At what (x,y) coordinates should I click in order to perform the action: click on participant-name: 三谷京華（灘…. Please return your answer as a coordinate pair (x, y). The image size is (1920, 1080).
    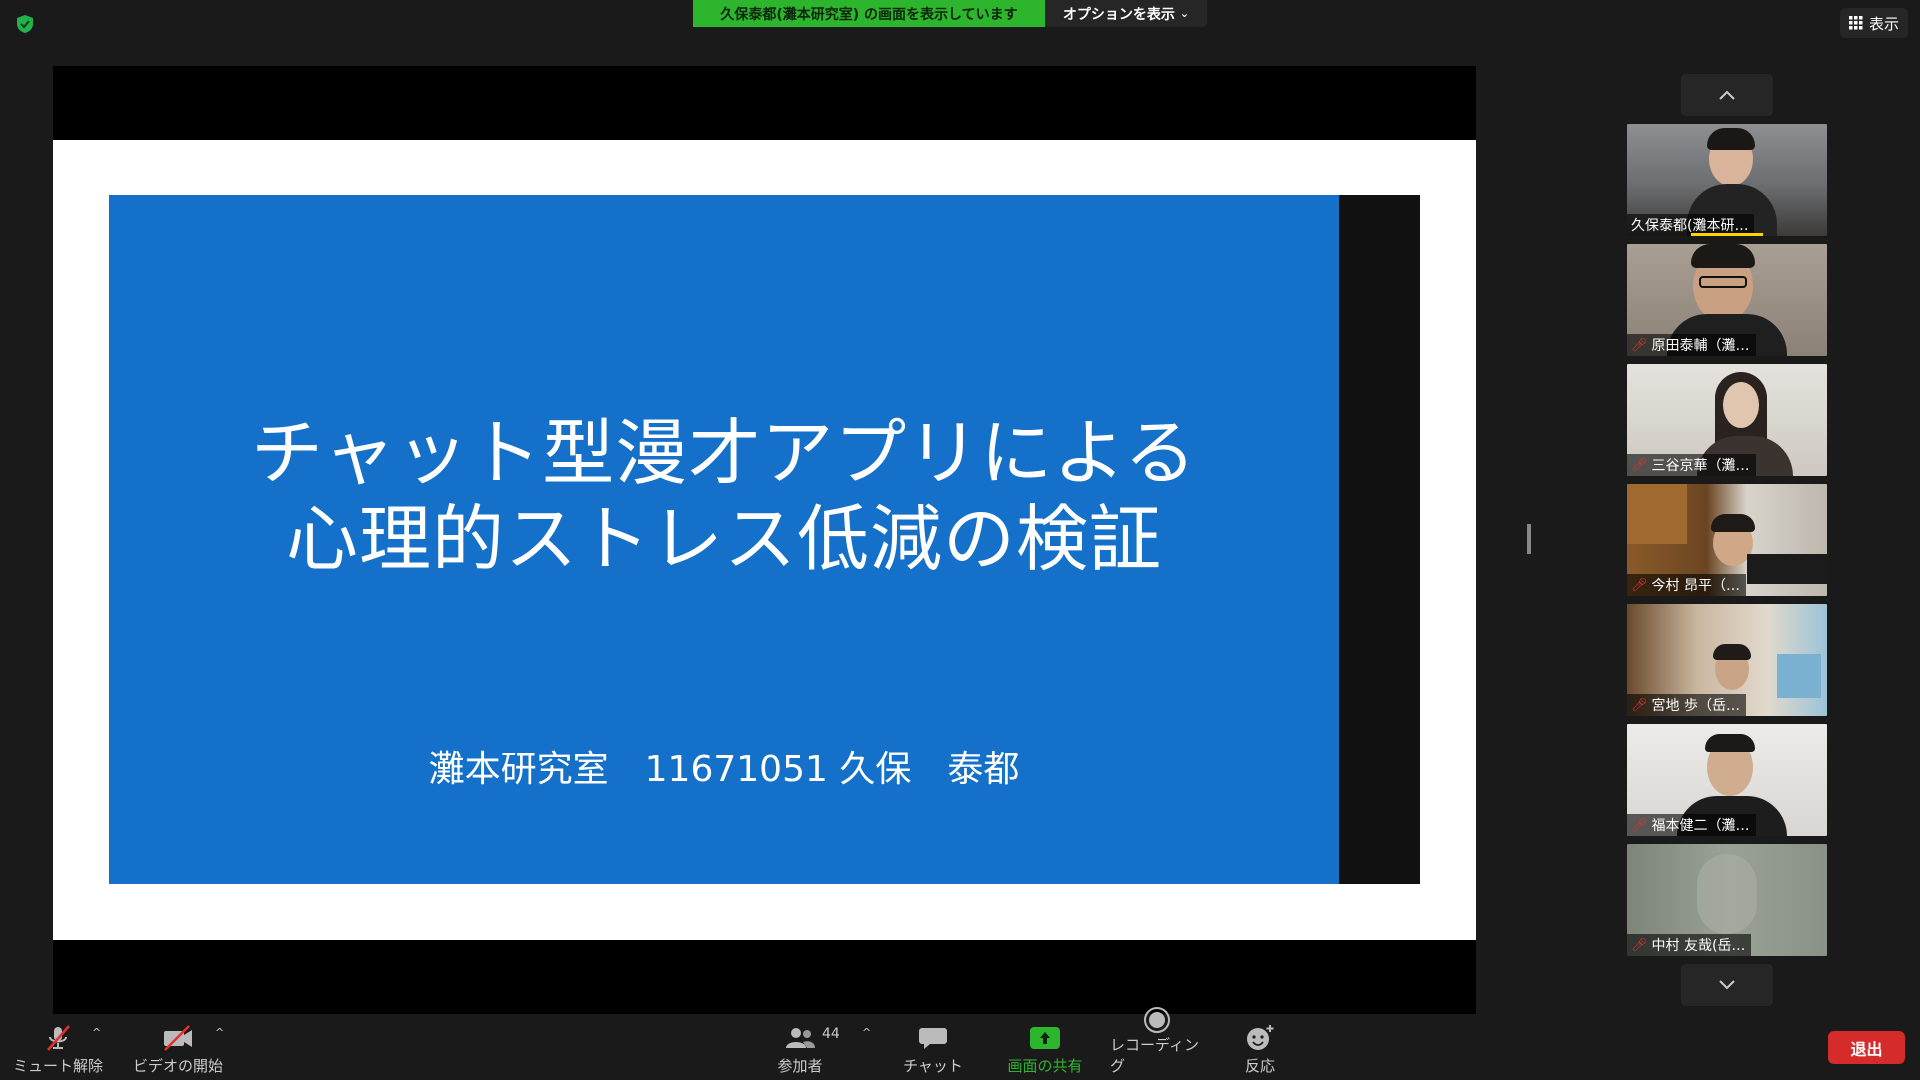
    Looking at the image, I should click on (1700, 466).